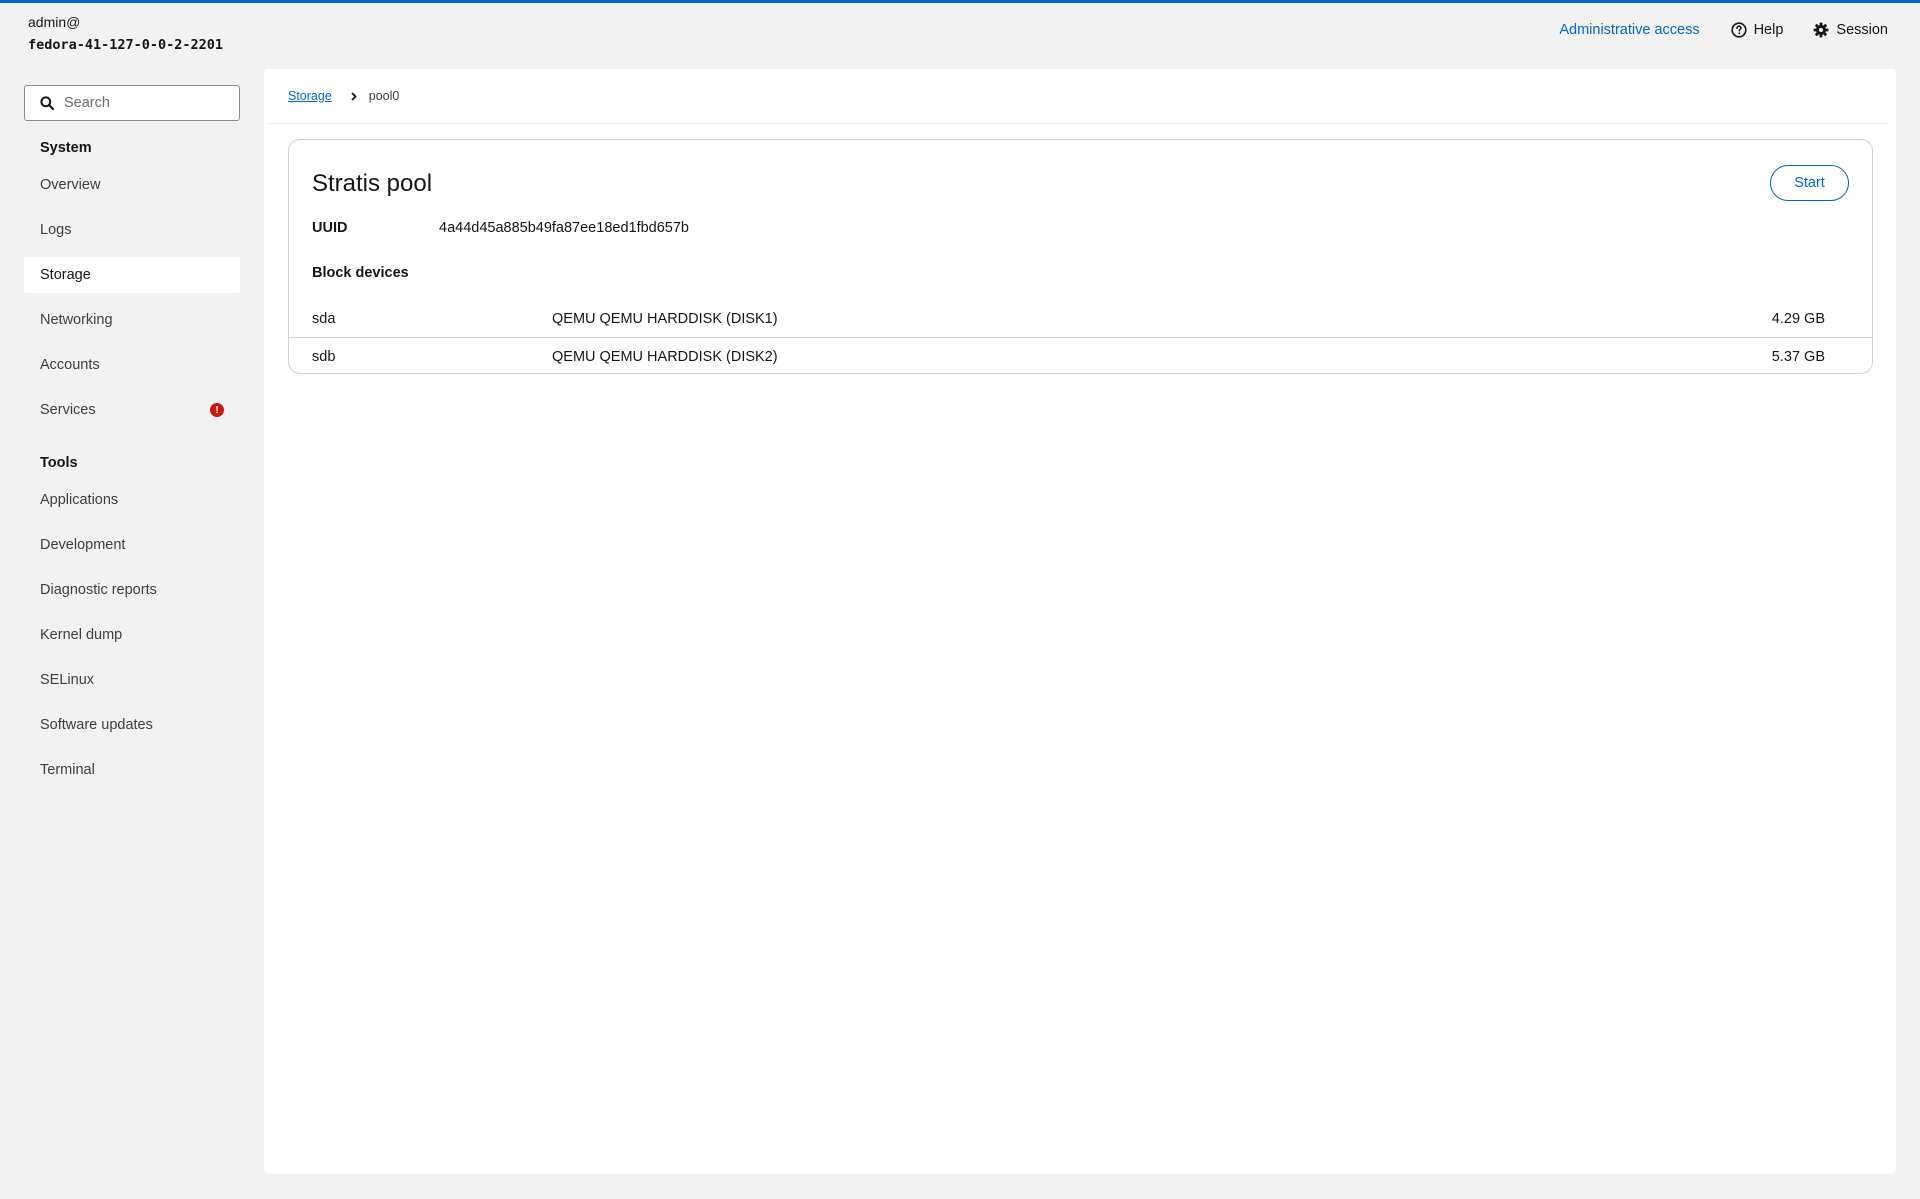 This screenshot has width=1920, height=1199. Describe the element at coordinates (125, 33) in the screenshot. I see `host-switcher: admin@ fedora-41-127-0-0-2-2201` at that location.